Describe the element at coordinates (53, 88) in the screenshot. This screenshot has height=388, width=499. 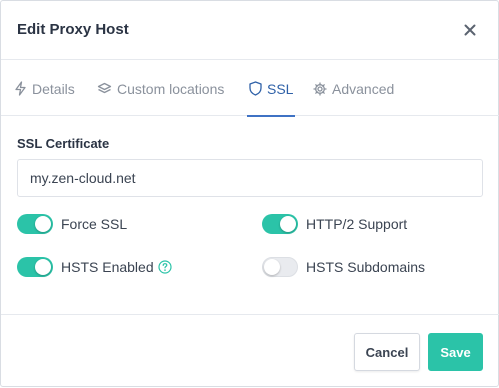
I see `tab-details-label: Details` at that location.